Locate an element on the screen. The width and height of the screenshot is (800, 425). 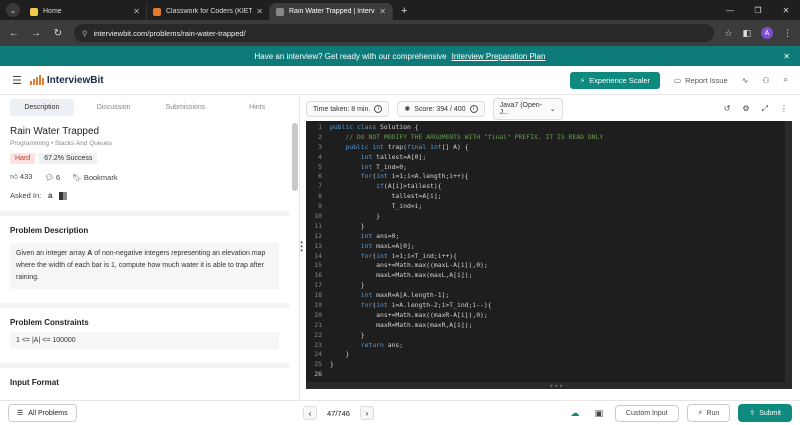
button-label: Custom Input is located at coordinates (646, 413).